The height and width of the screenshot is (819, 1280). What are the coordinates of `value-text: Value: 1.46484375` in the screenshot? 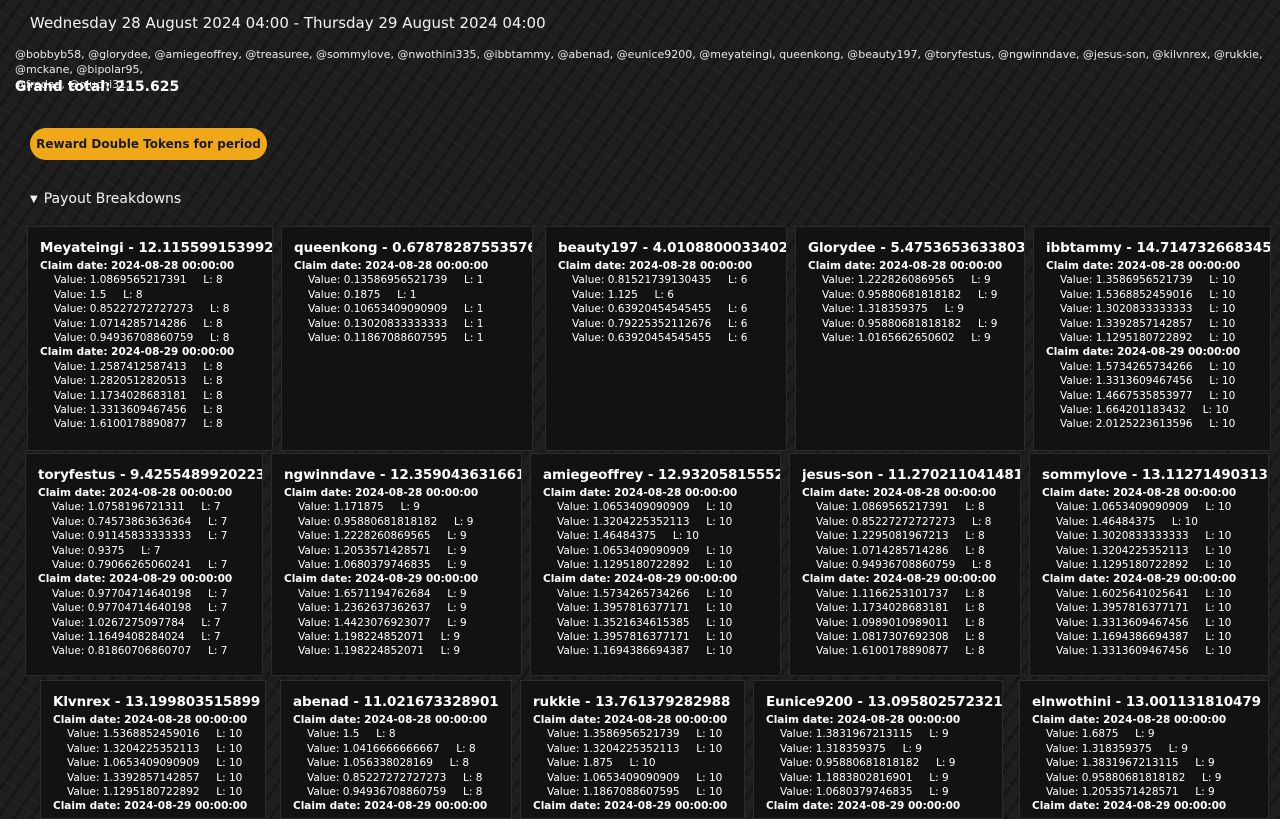 It's located at (1106, 521).